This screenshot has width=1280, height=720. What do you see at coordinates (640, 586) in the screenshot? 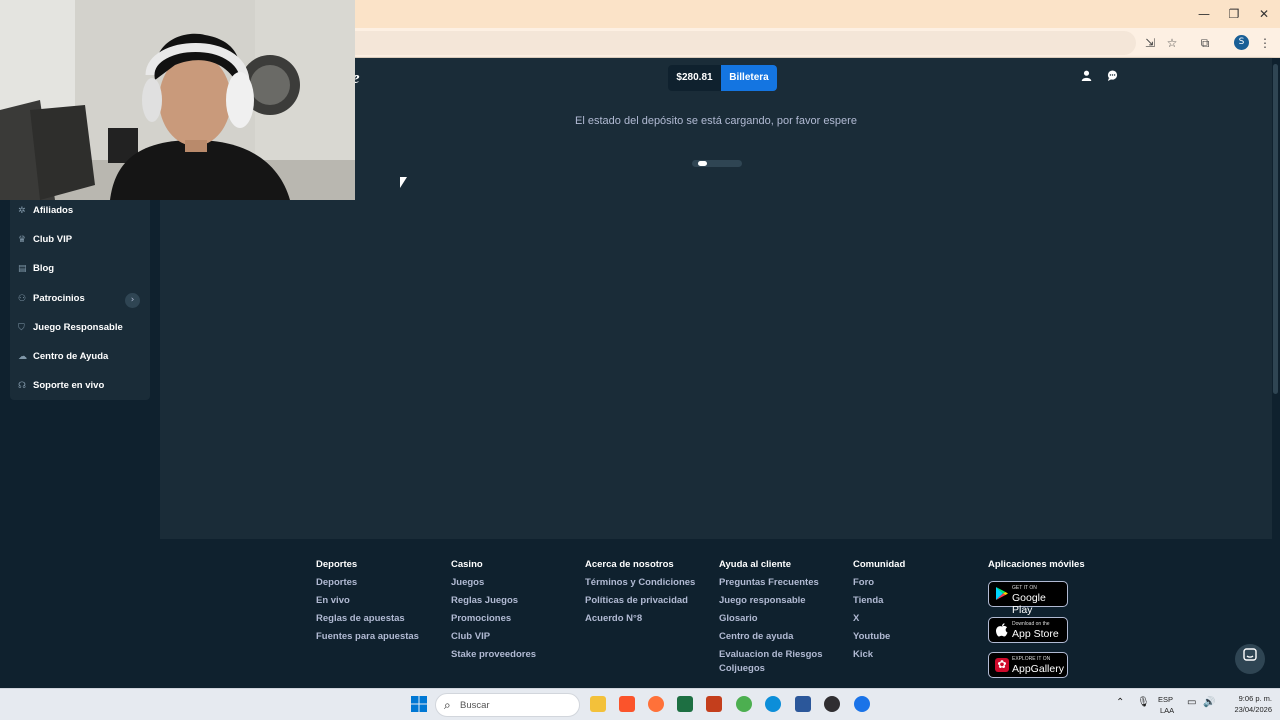
I see `footer-link: Términos y Condiciones` at bounding box center [640, 586].